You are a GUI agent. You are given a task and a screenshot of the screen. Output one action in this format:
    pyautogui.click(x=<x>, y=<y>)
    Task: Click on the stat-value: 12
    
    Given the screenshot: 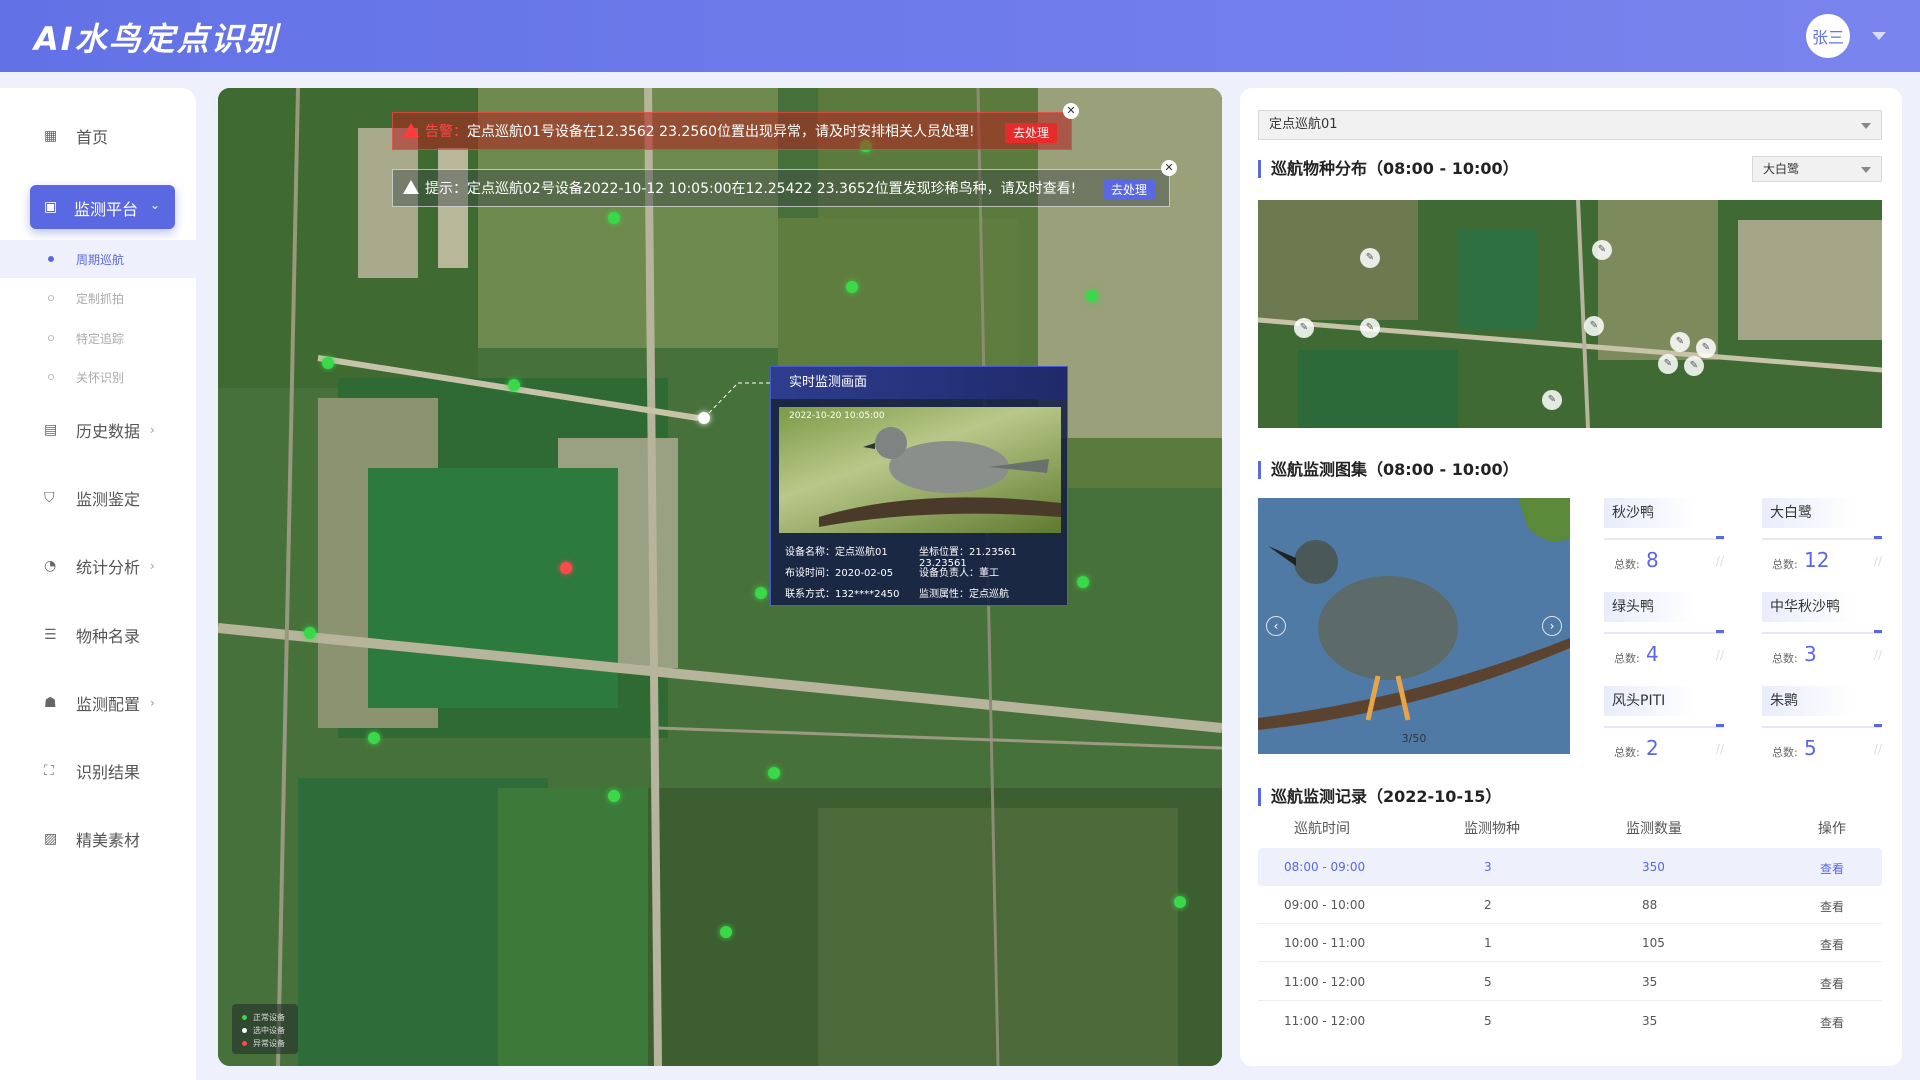 What is the action you would take?
    pyautogui.click(x=1817, y=560)
    